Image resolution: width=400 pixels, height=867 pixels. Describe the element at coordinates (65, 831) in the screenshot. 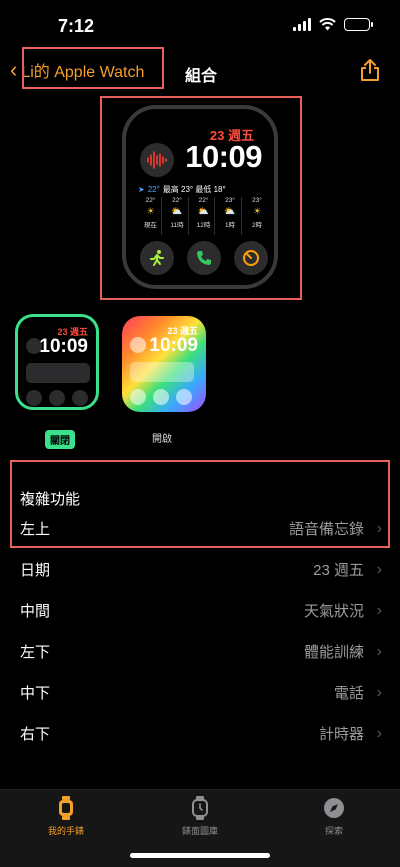

I see `tab-label: 我的手錶` at that location.